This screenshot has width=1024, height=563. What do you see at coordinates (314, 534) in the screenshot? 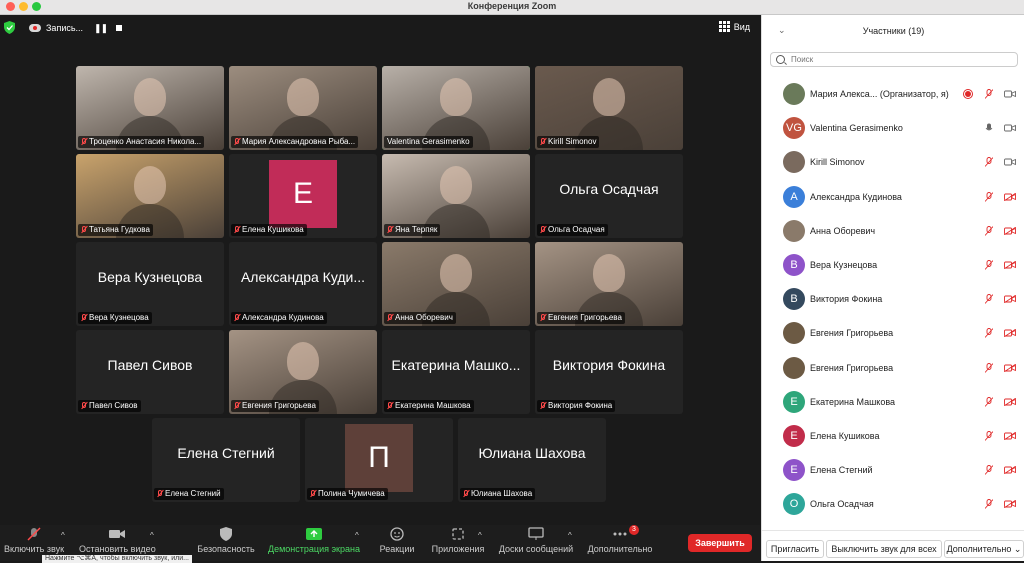
I see `share-screen-icon` at bounding box center [314, 534].